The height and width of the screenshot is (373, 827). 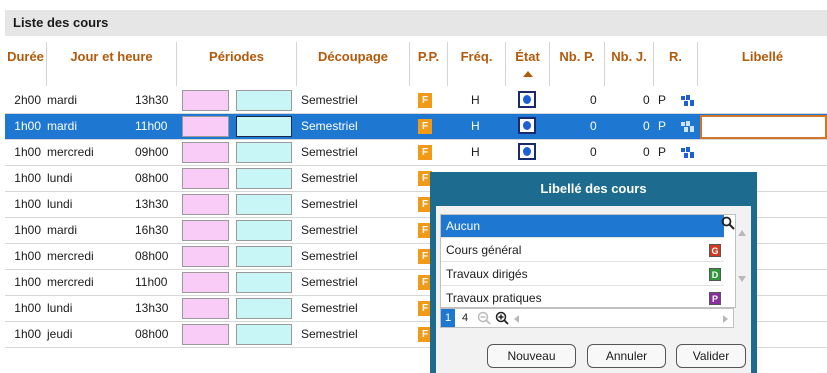 I want to click on cell-jour: jeudi, so click(x=60, y=334).